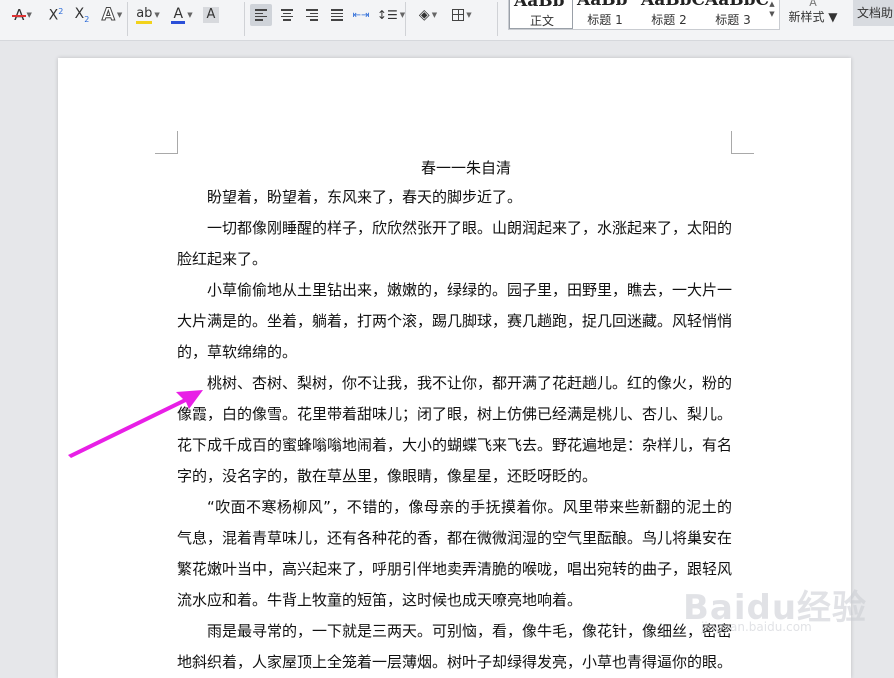  I want to click on character-shading-icon: A, so click(211, 15).